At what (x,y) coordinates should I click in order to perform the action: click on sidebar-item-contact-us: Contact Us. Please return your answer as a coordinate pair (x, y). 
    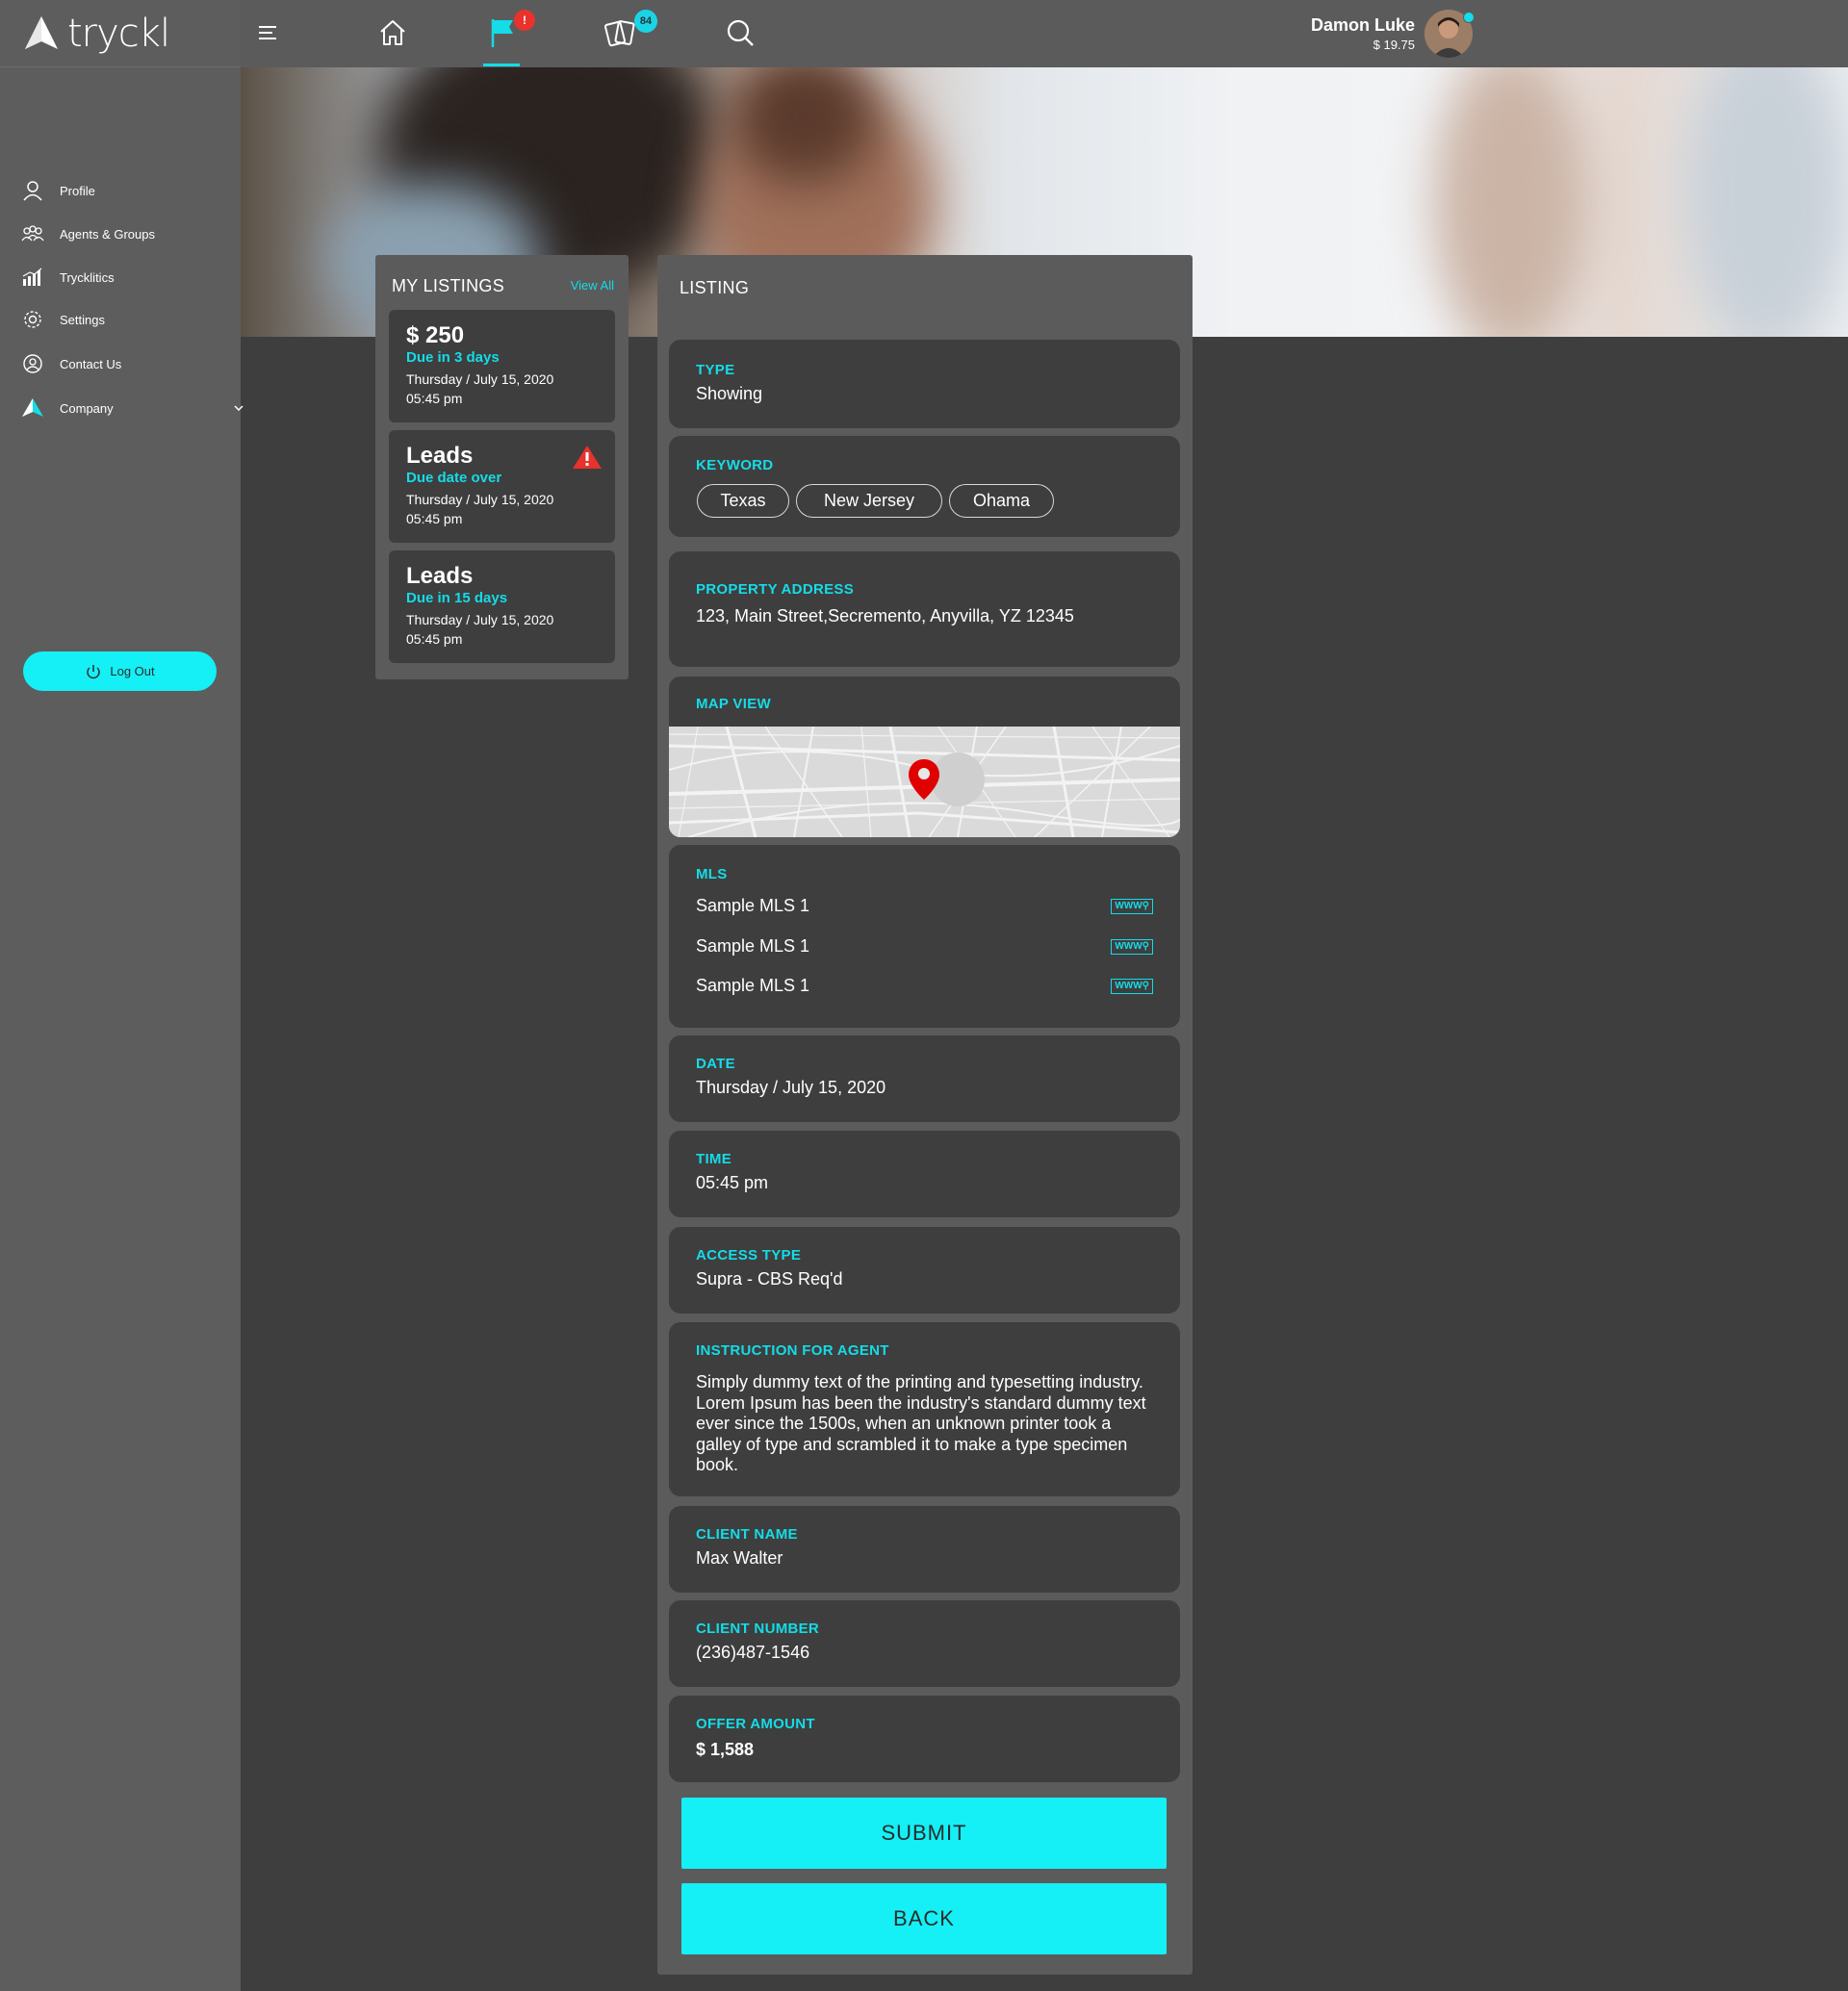
    Looking at the image, I should click on (71, 364).